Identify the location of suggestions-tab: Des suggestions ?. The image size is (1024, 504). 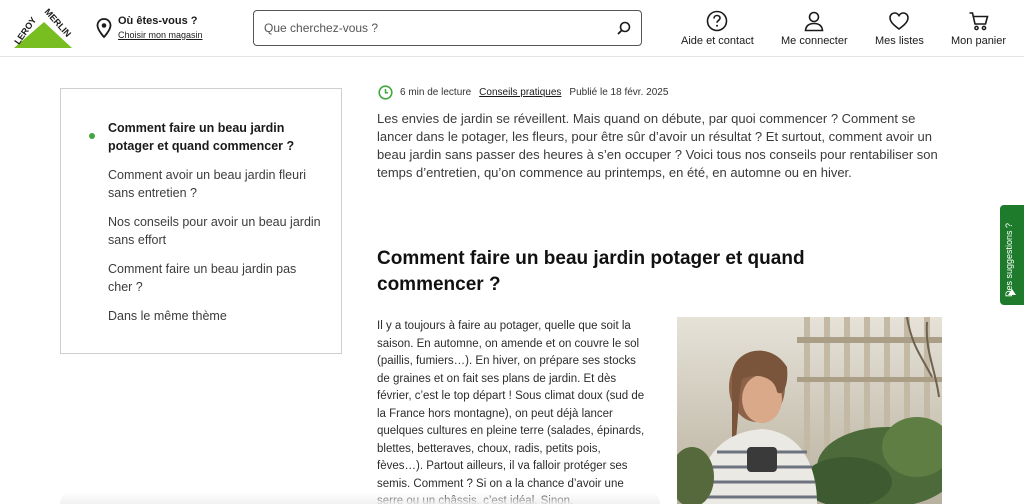
(1012, 255).